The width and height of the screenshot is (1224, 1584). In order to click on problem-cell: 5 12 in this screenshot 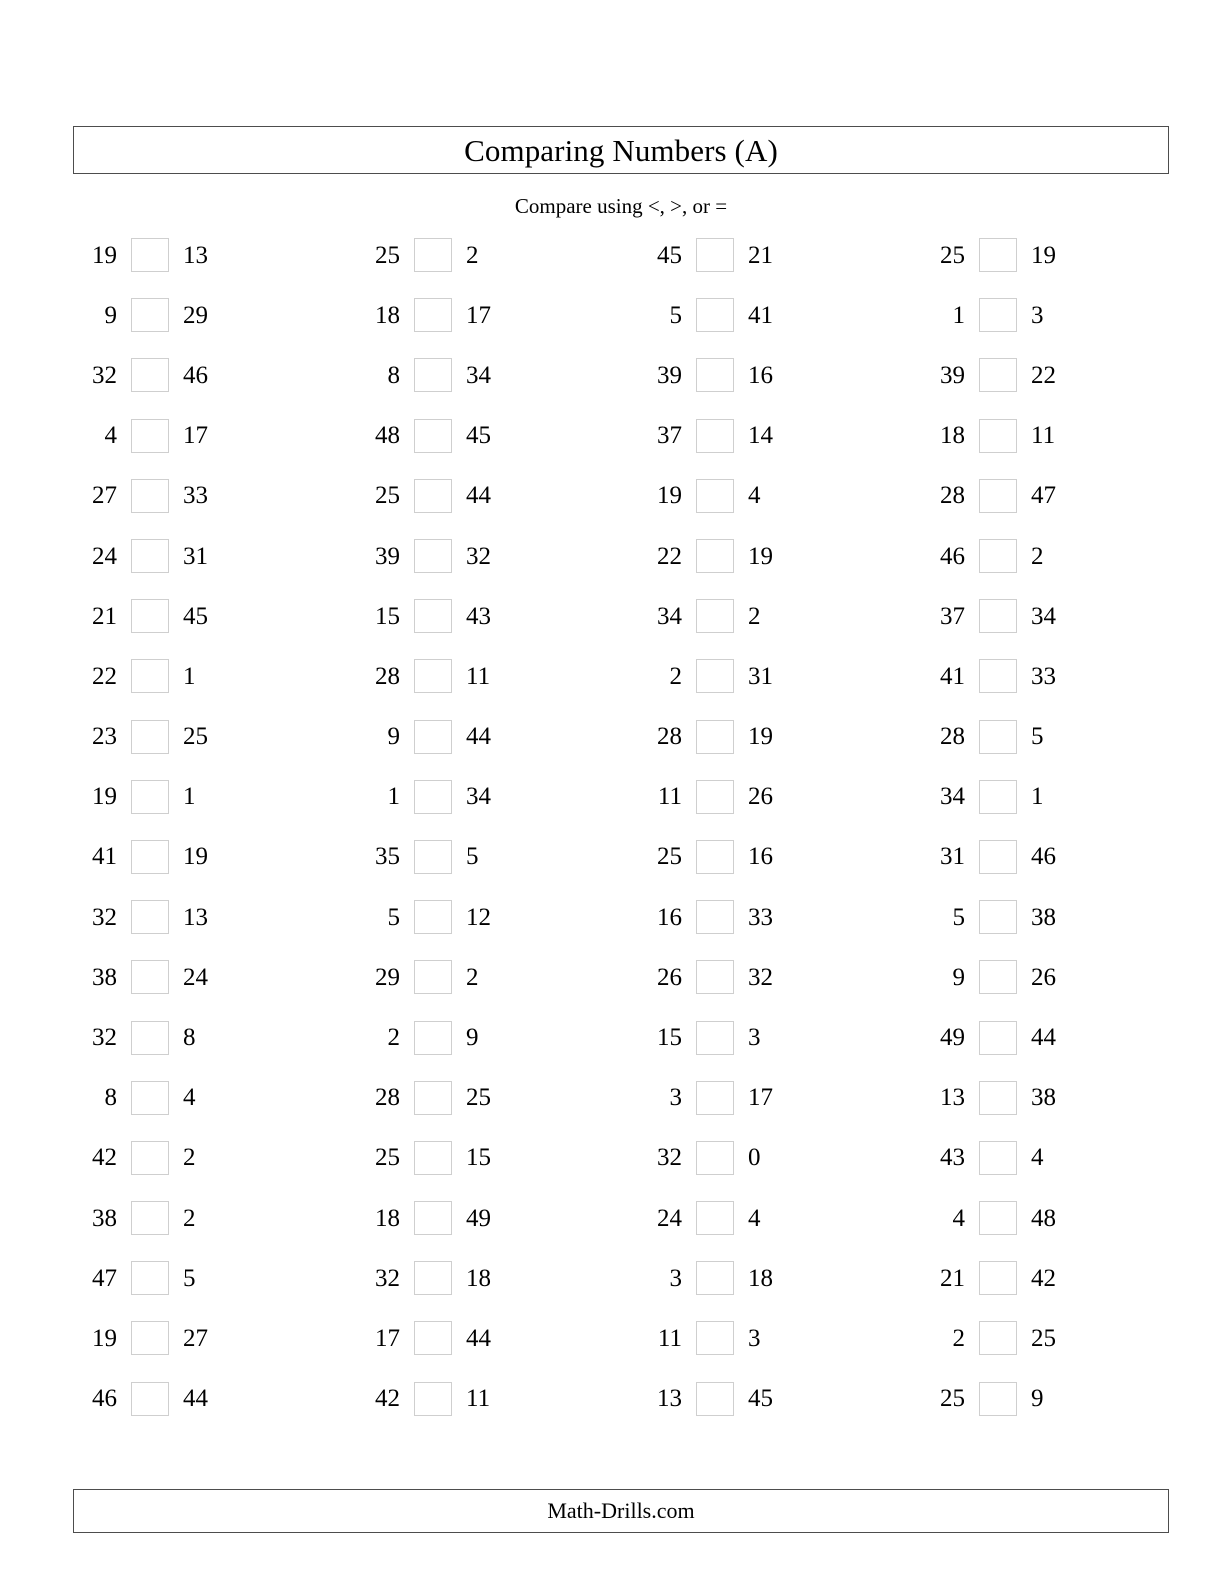, I will do `click(484, 917)`.